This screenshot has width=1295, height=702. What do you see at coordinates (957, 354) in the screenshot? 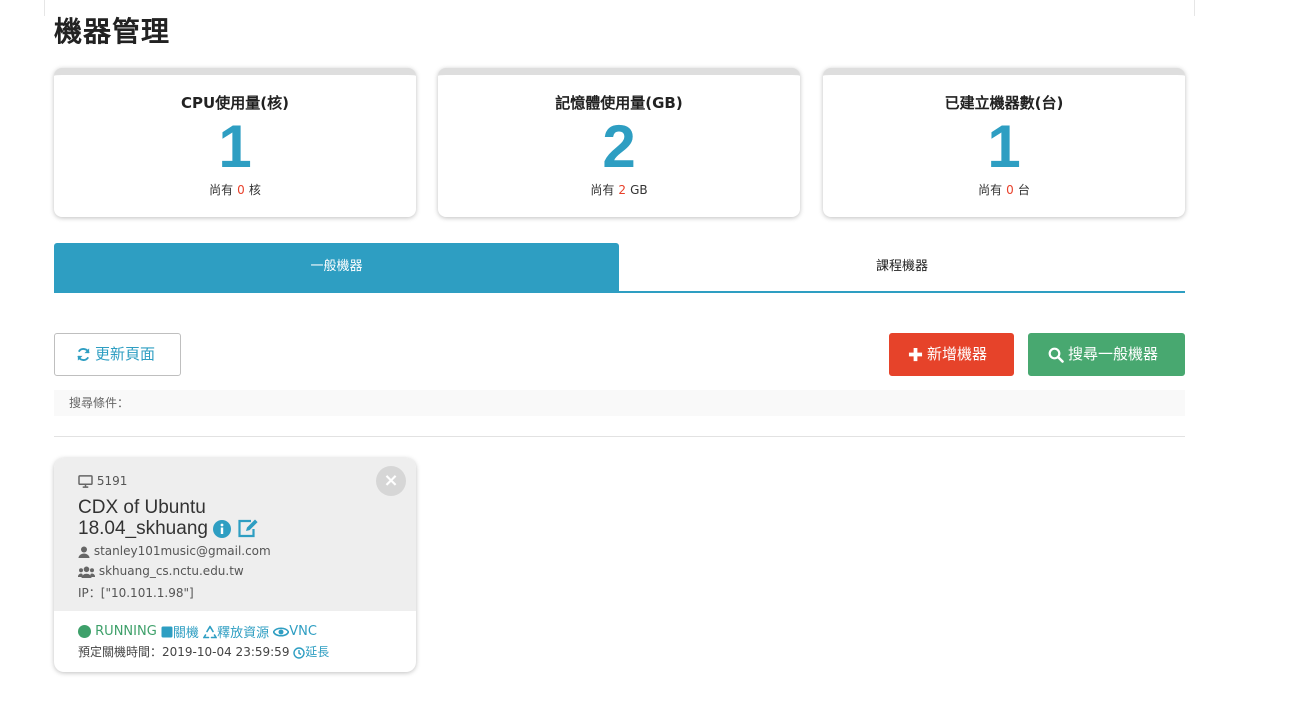
I see `add-label: 新增機器` at bounding box center [957, 354].